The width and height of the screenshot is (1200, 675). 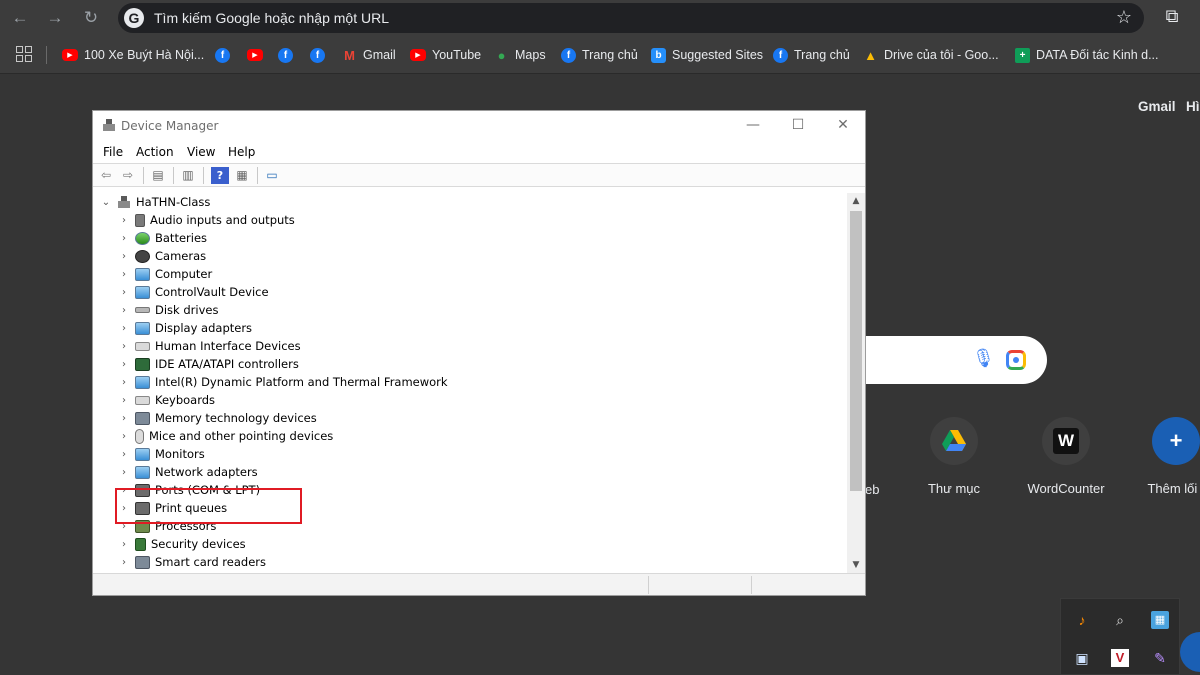 I want to click on microphone-icon: 🎙, so click(x=983, y=360).